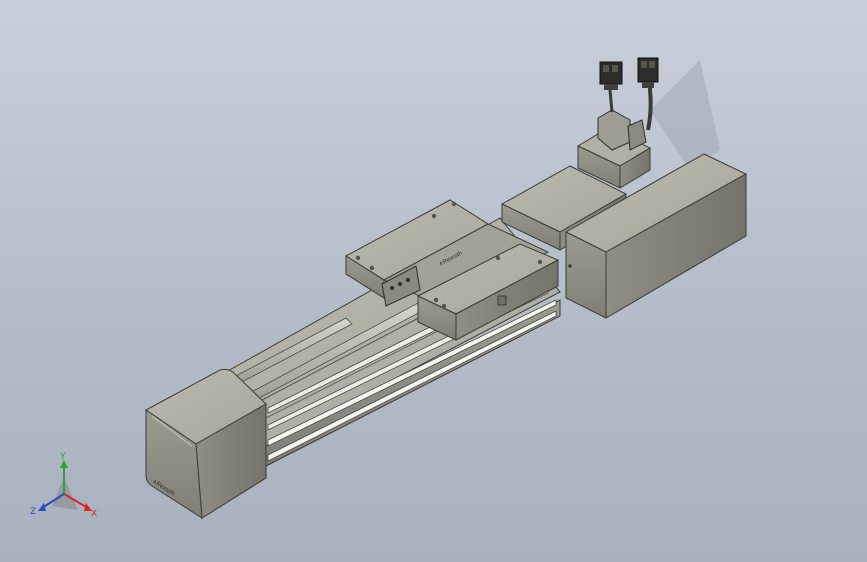  What do you see at coordinates (502, 300) in the screenshot?
I see `carriage-marker` at bounding box center [502, 300].